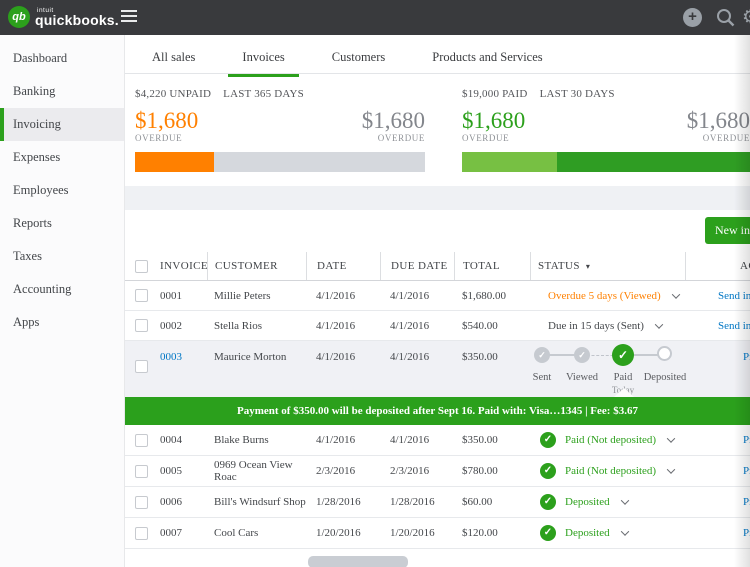  Describe the element at coordinates (280, 162) in the screenshot. I see `unpaid-progress-bar` at that location.